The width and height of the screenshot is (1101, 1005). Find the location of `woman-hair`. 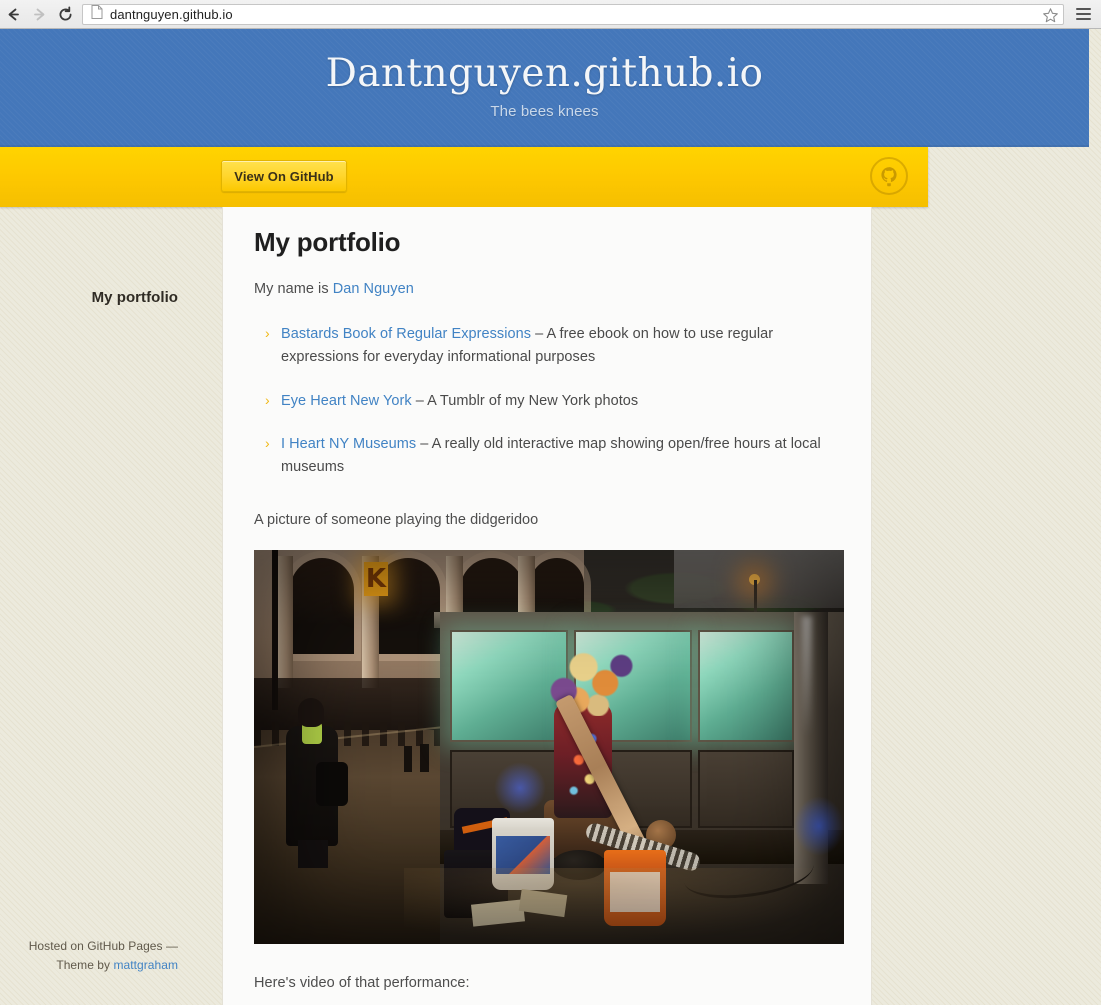

woman-hair is located at coordinates (311, 712).